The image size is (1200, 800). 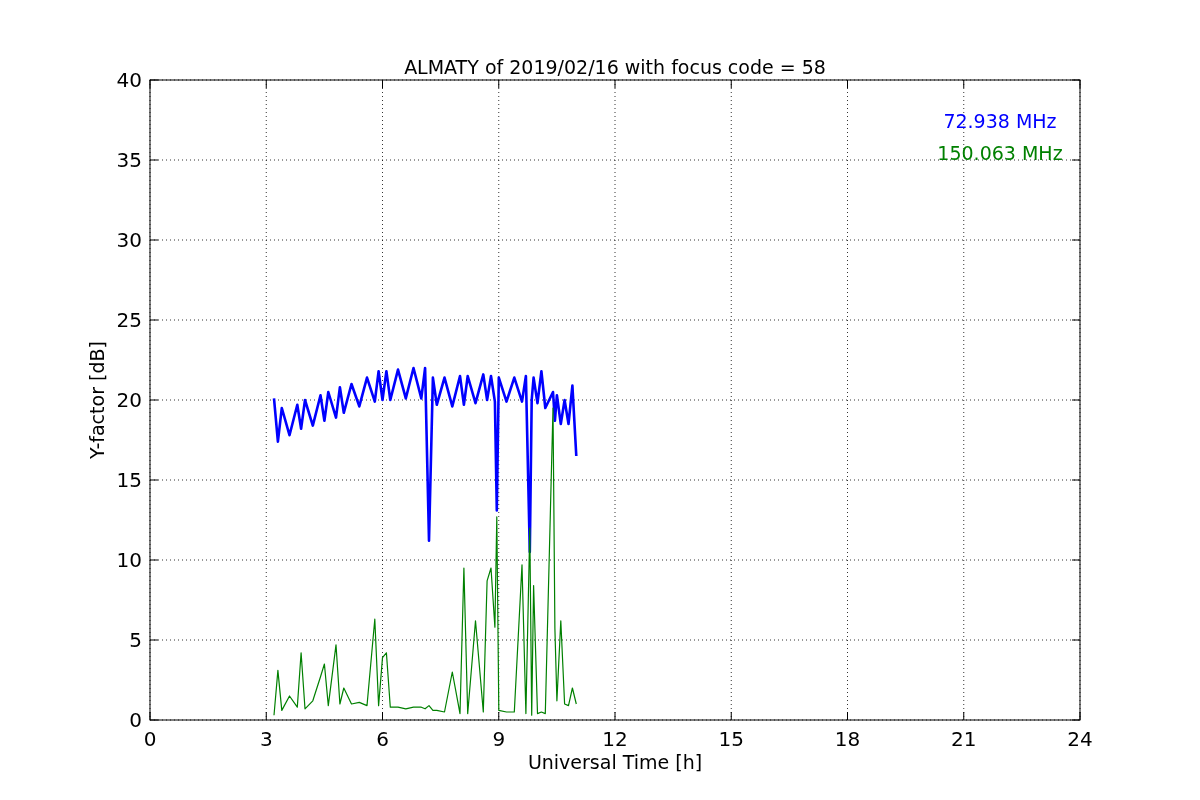 I want to click on tick-label: 6, so click(x=382, y=739).